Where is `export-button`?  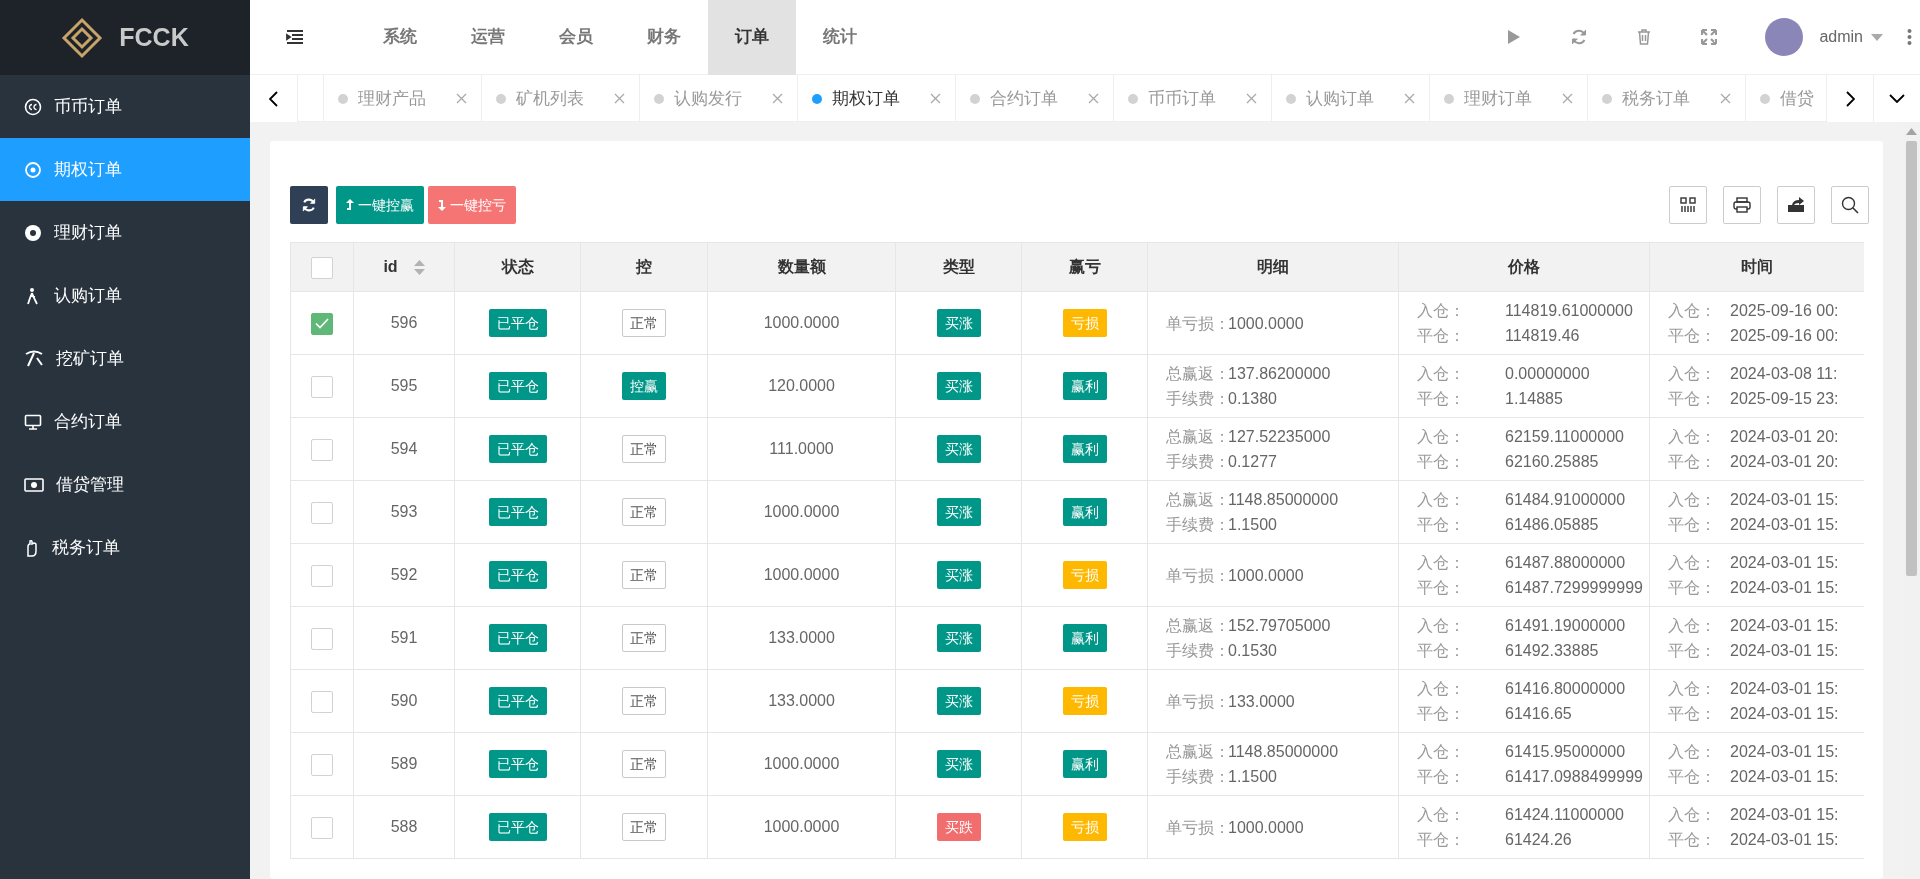 export-button is located at coordinates (1796, 205).